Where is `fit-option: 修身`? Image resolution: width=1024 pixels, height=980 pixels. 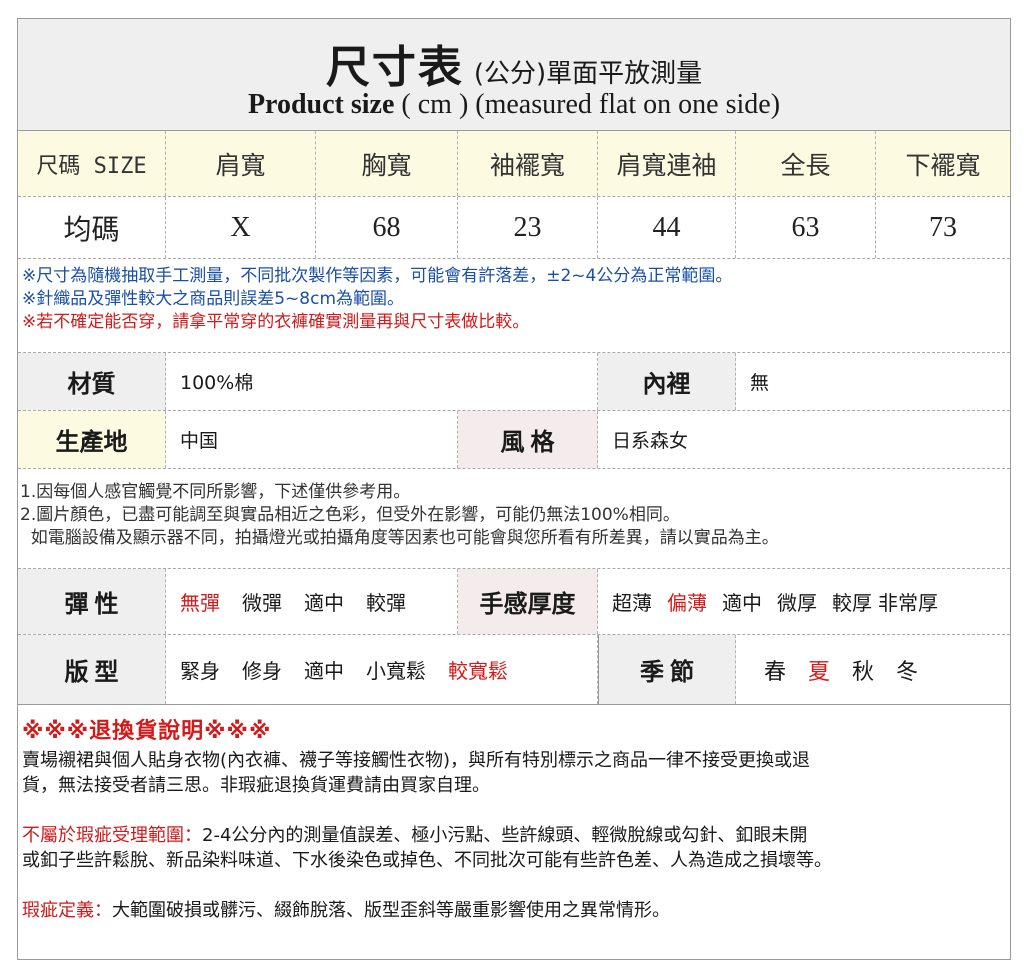
fit-option: 修身 is located at coordinates (262, 671).